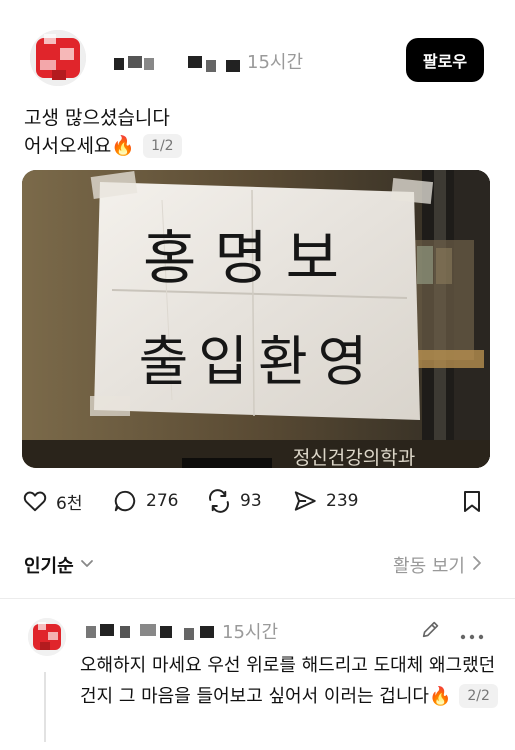 The image size is (515, 750). What do you see at coordinates (250, 258) in the screenshot?
I see `sign-text-line-1: 홍명보` at bounding box center [250, 258].